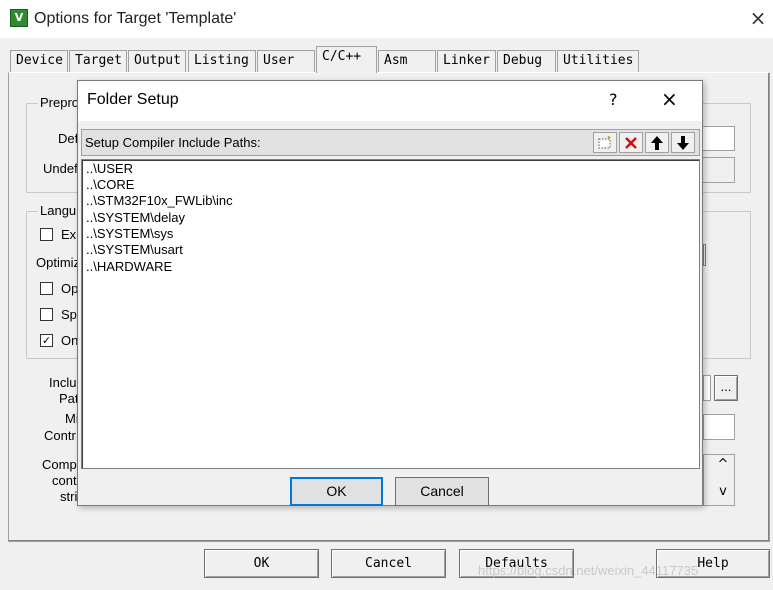 This screenshot has width=773, height=590. I want to click on tab-output: Output, so click(157, 61).